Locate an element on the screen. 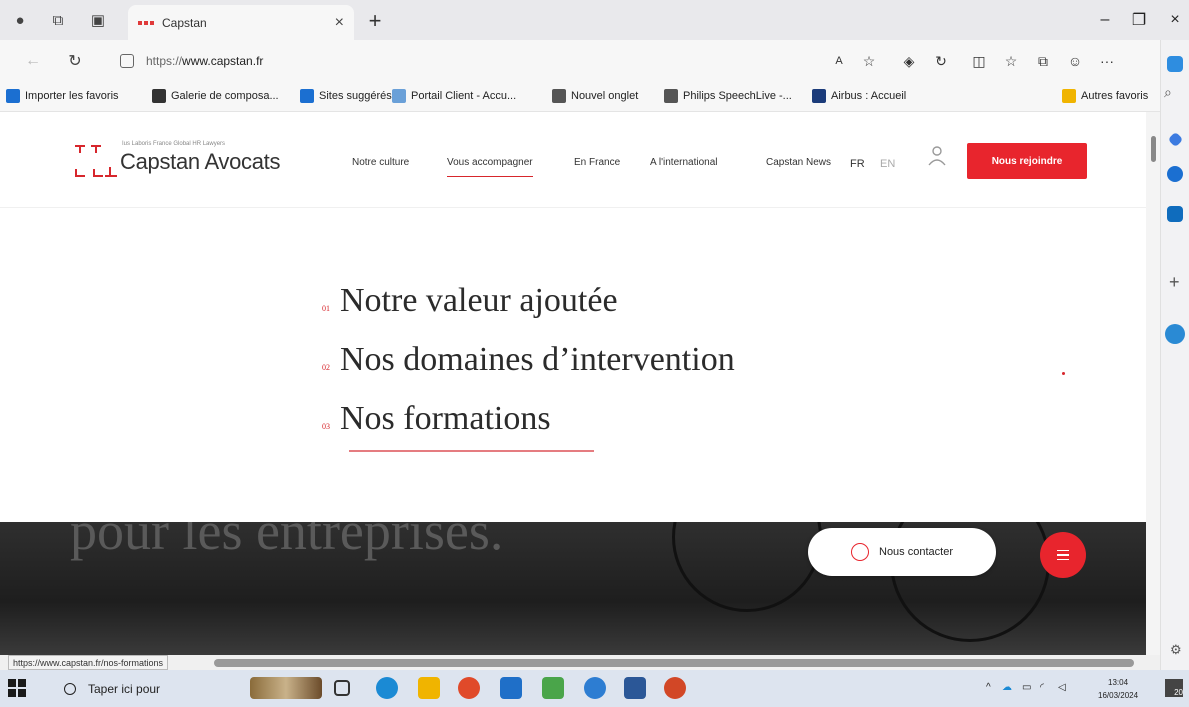 This screenshot has height=707, width=1189. lang-fr: FR is located at coordinates (857, 164).